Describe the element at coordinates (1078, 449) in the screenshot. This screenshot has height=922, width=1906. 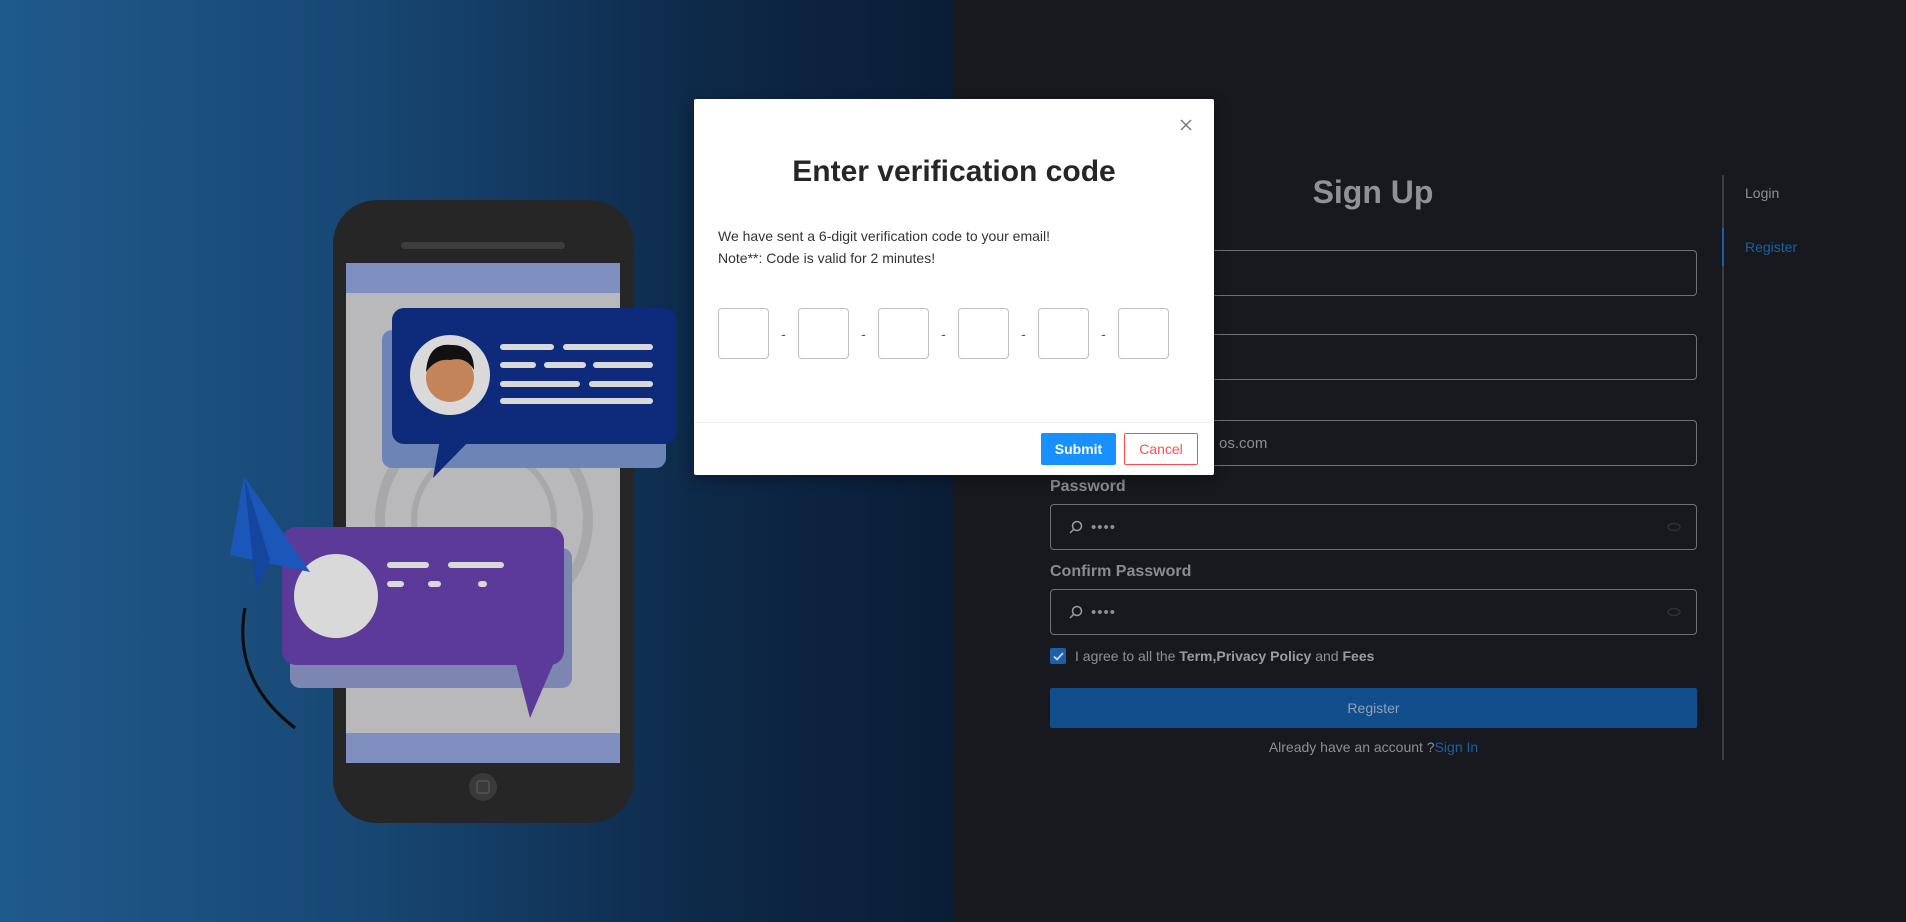
I see `submit-button: Submit` at that location.